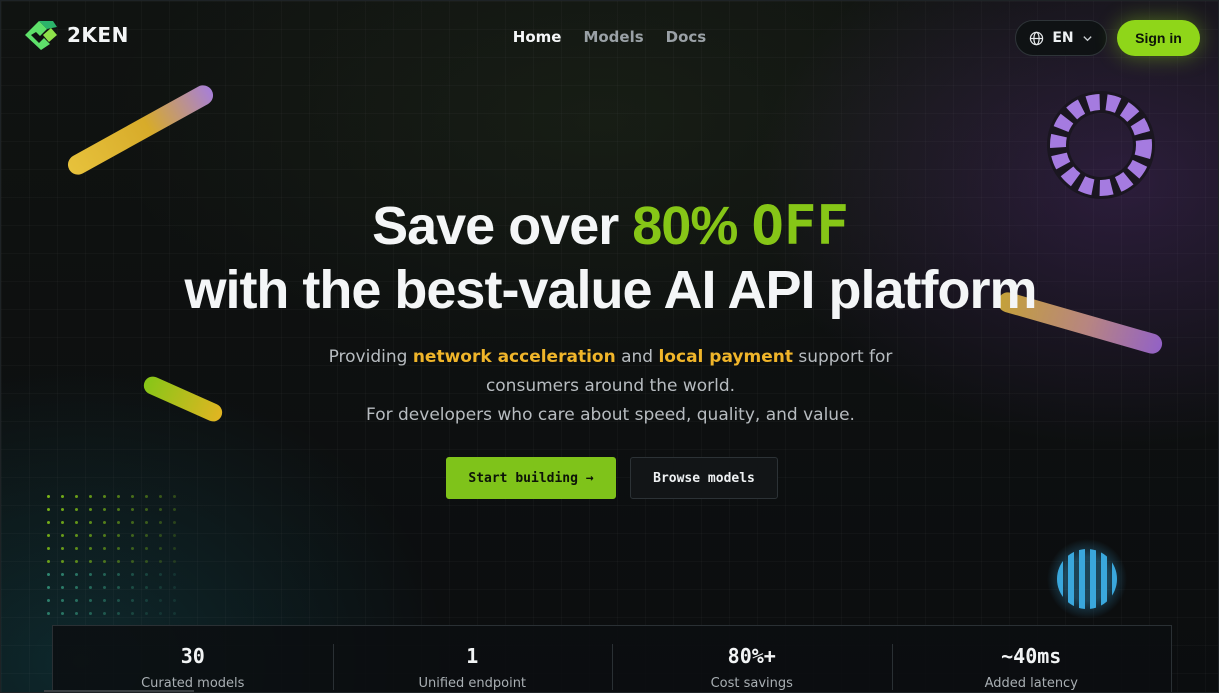 This screenshot has width=1219, height=693. Describe the element at coordinates (1101, 145) in the screenshot. I see `decor-dashed-ring` at that location.